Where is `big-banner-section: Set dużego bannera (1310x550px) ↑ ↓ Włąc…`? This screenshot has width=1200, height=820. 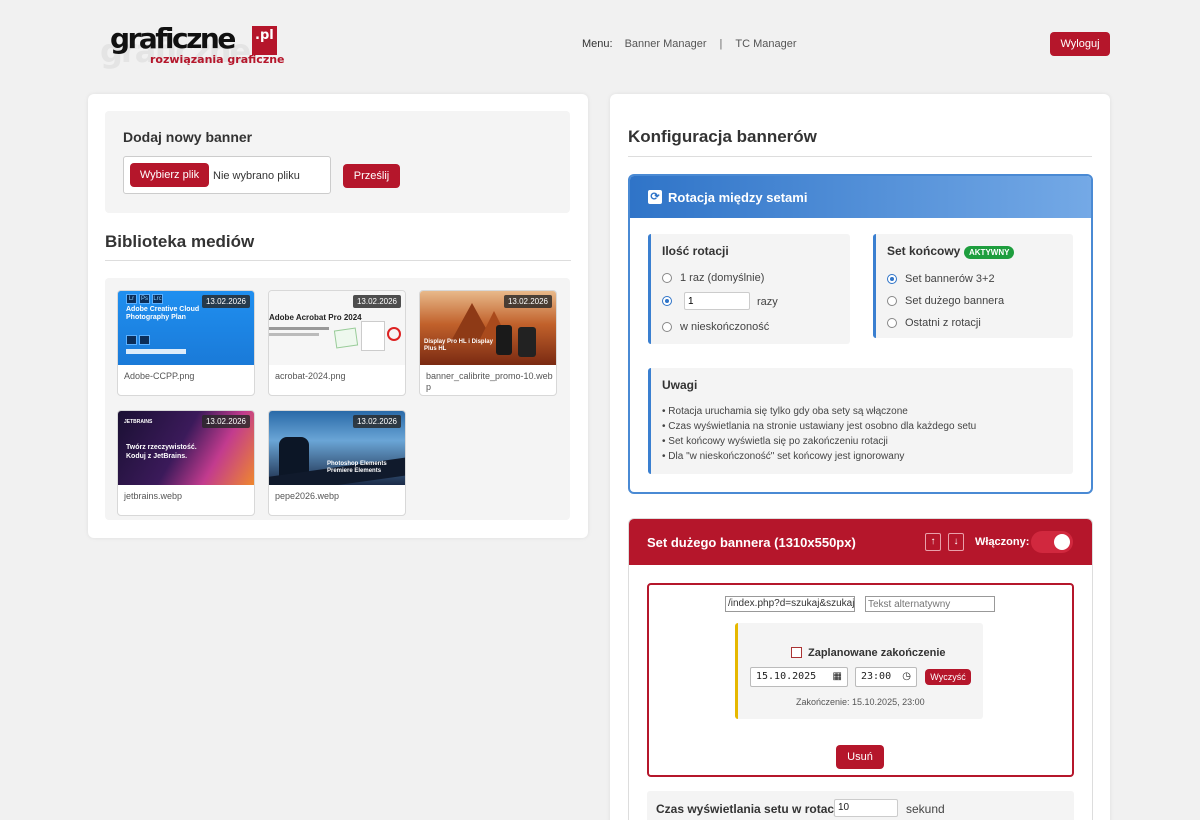 big-banner-section: Set dużego bannera (1310x550px) ↑ ↓ Włąc… is located at coordinates (860, 669).